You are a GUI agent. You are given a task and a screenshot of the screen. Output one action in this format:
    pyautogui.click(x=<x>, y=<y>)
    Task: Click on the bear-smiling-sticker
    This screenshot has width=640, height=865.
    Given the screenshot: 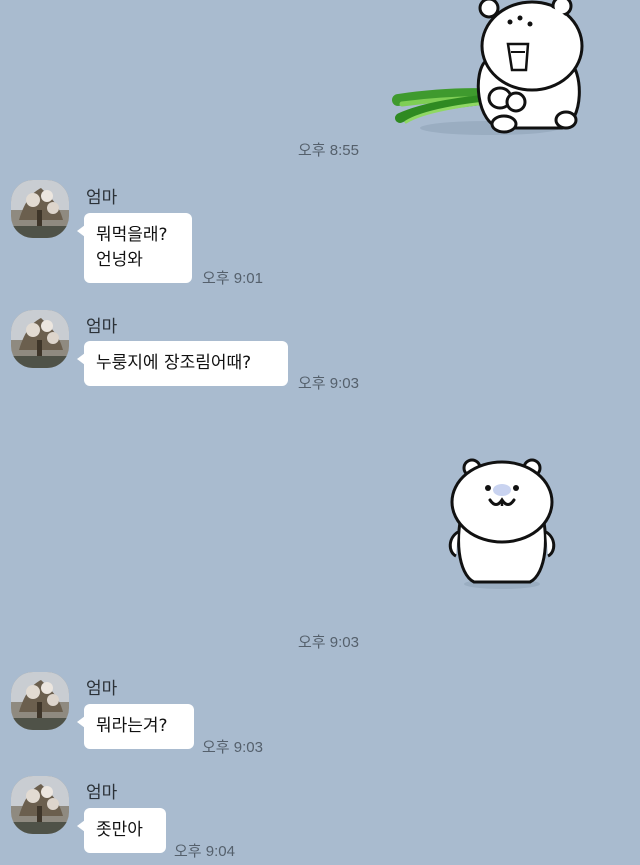 What is the action you would take?
    pyautogui.click(x=502, y=524)
    